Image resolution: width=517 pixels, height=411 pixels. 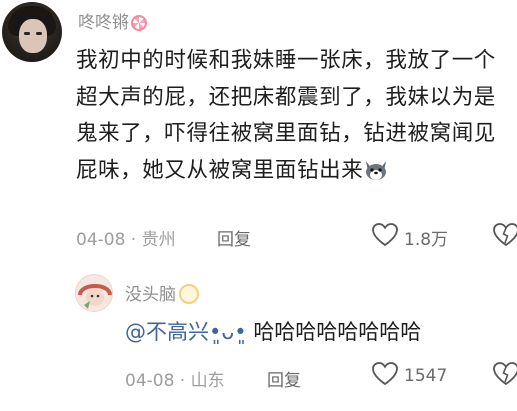 What do you see at coordinates (189, 294) in the screenshot?
I see `sleepy-face-icon` at bounding box center [189, 294].